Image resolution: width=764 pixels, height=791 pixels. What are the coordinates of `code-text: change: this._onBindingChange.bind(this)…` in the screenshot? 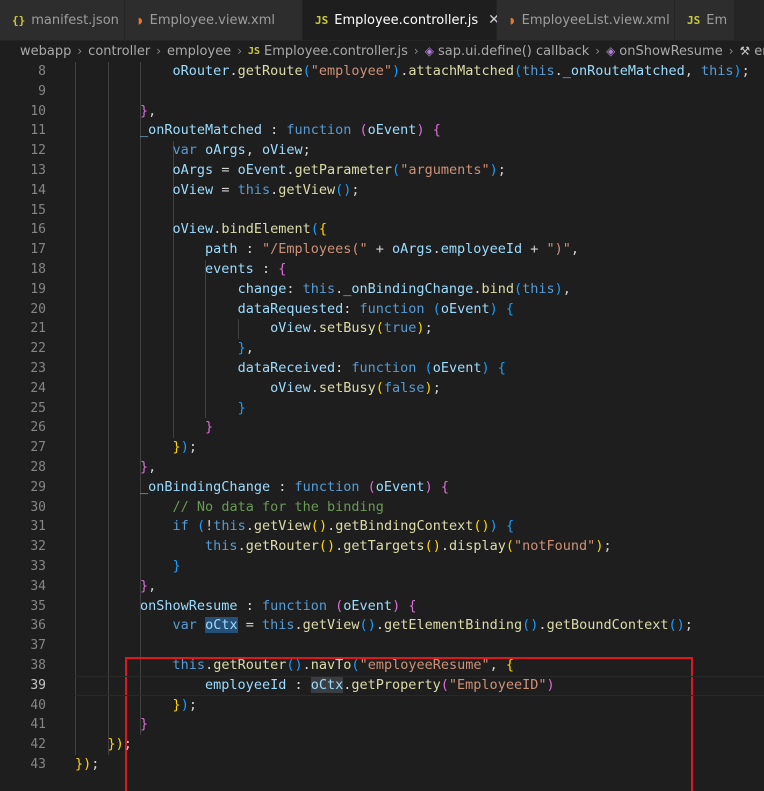 It's located at (404, 288).